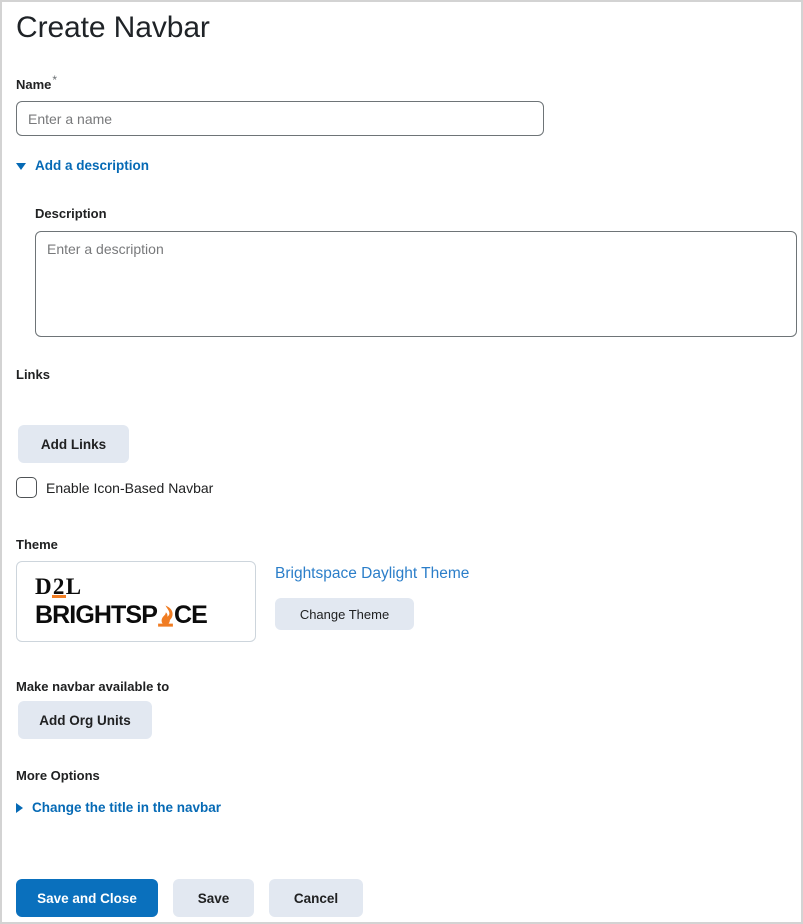 This screenshot has width=803, height=924. I want to click on d2l-logo-2-underlined: 2, so click(58, 586).